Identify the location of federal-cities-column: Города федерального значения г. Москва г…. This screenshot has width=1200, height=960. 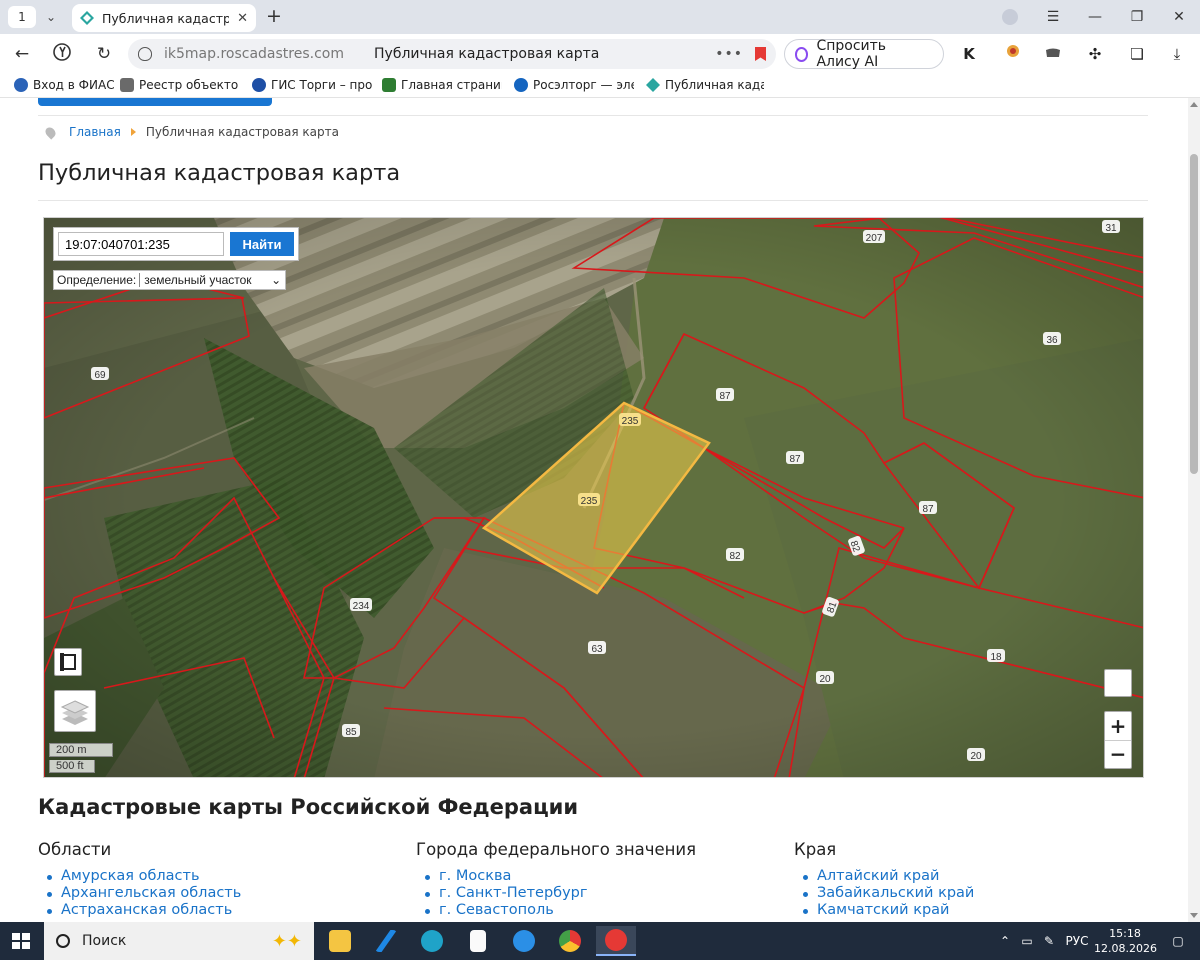
(556, 879).